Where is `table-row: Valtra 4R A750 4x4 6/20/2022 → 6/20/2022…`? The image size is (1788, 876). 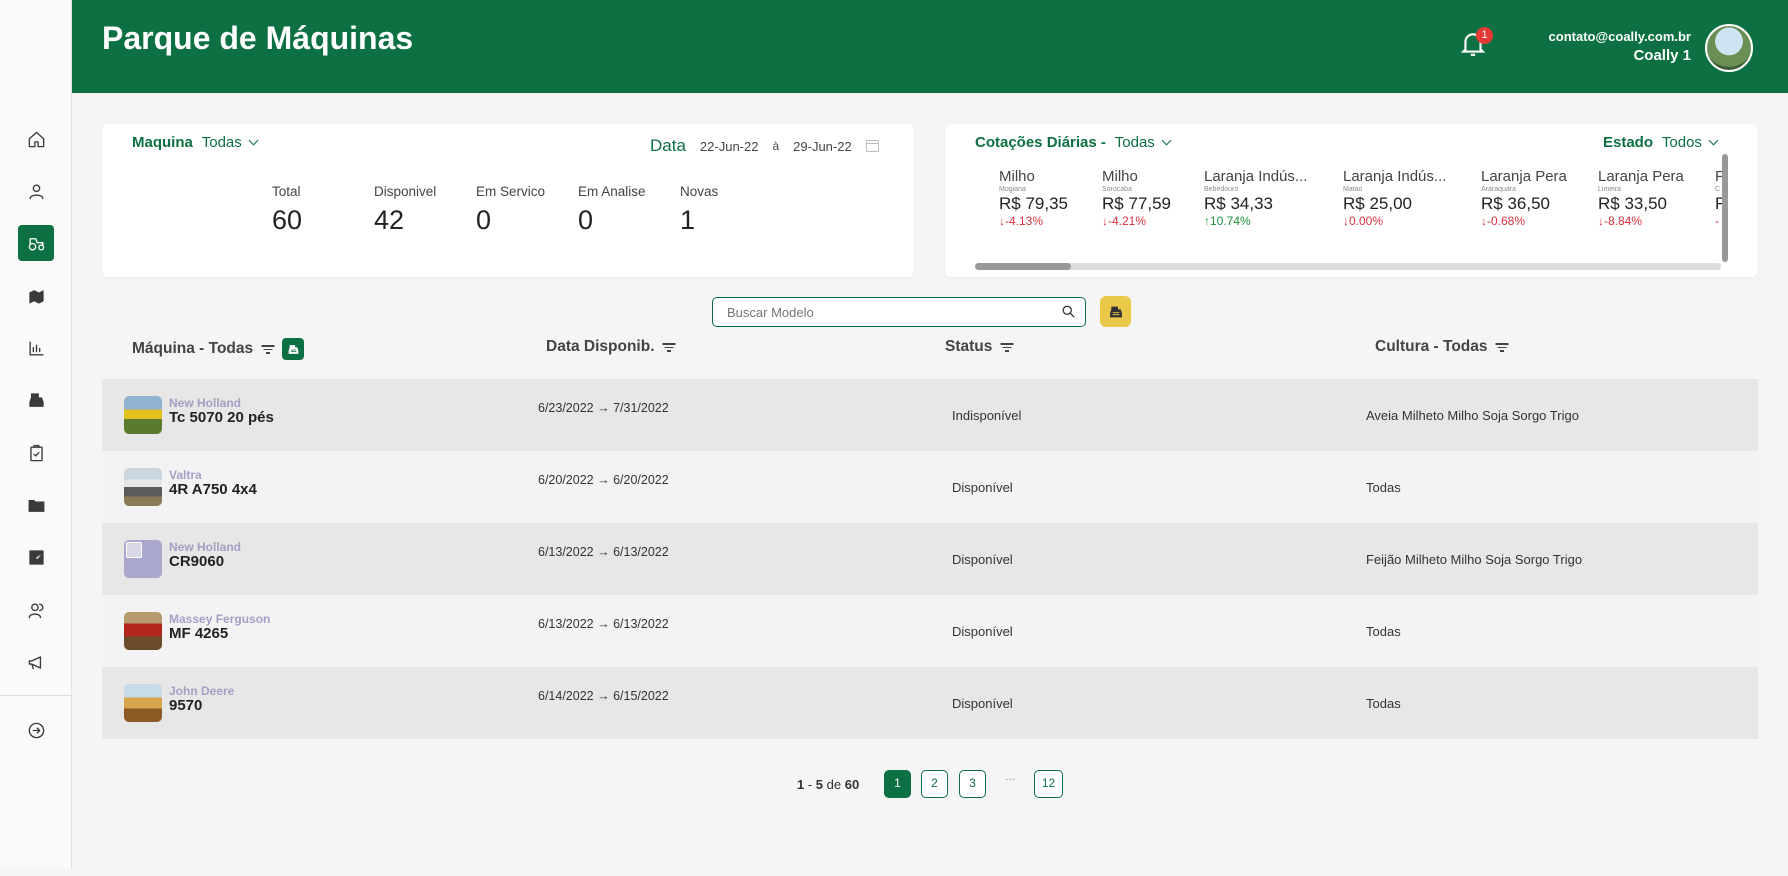 table-row: Valtra 4R A750 4x4 6/20/2022 → 6/20/2022… is located at coordinates (930, 487).